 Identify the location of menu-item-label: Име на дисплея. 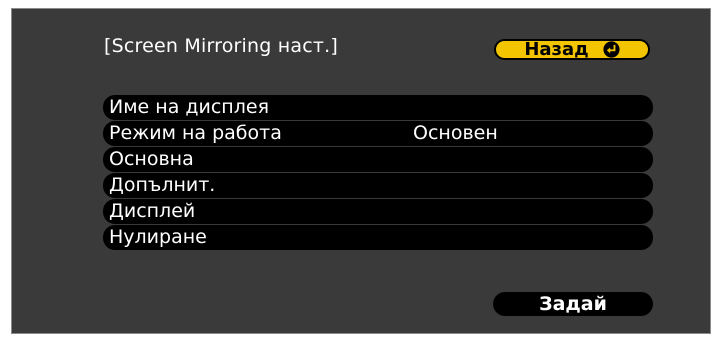
(189, 107).